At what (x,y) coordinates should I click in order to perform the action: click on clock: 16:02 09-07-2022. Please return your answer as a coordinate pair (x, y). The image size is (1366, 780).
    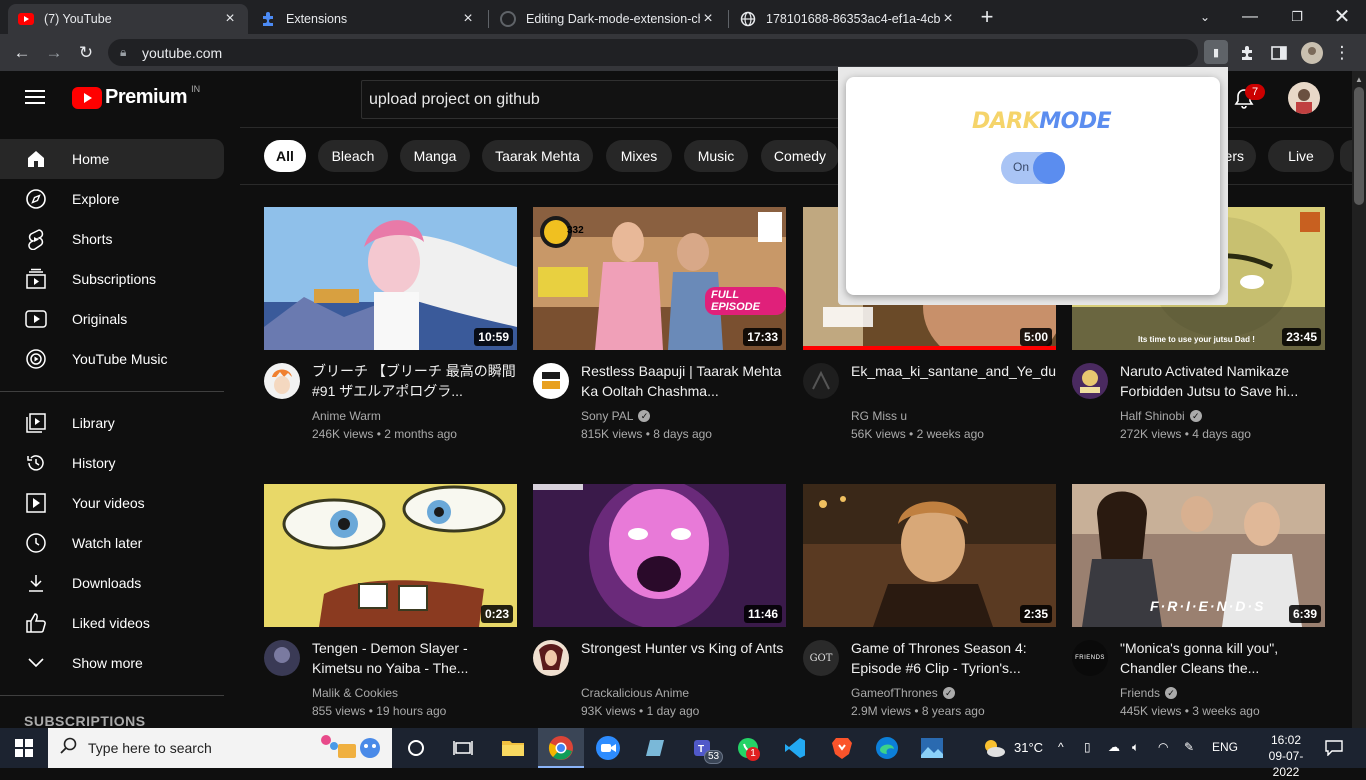
    Looking at the image, I should click on (1286, 756).